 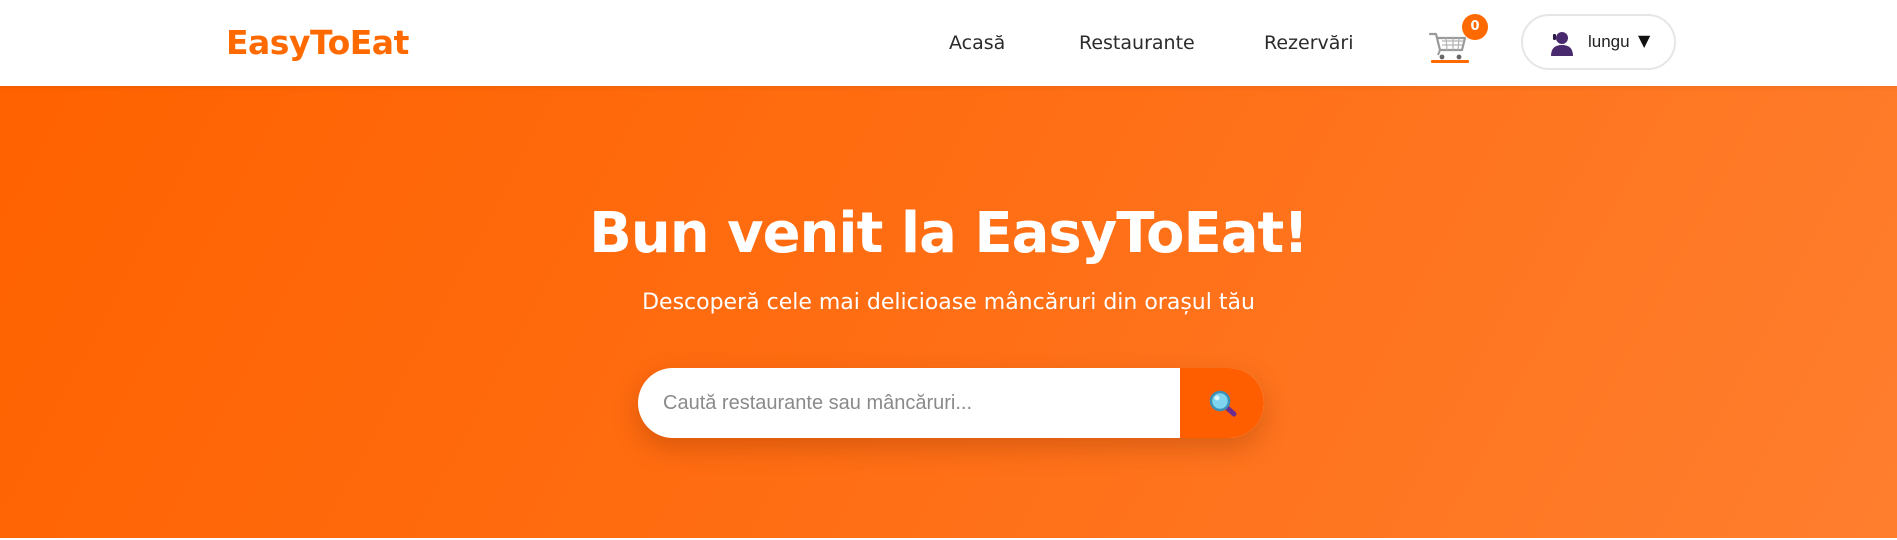 What do you see at coordinates (1609, 41) in the screenshot?
I see `username-label: lungu` at bounding box center [1609, 41].